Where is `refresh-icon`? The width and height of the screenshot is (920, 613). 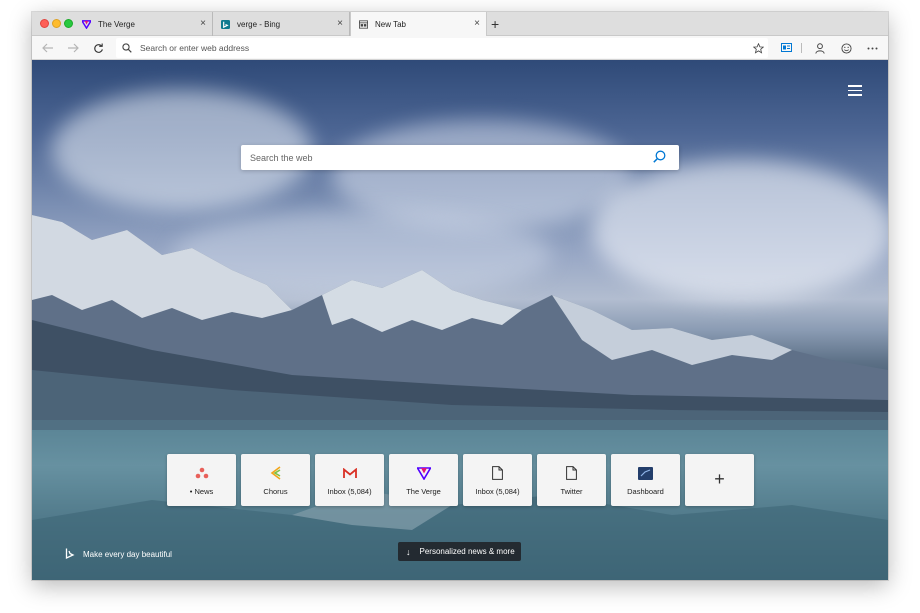
refresh-icon is located at coordinates (98, 48).